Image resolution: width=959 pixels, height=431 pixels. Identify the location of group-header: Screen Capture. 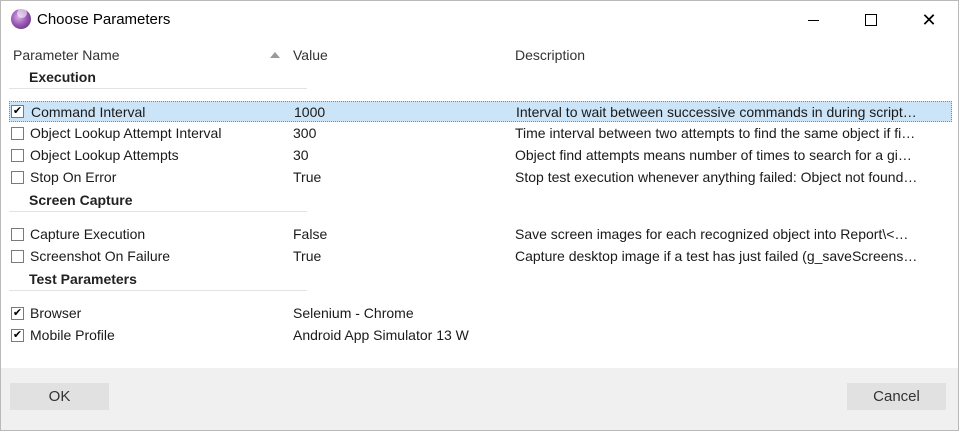
(81, 200).